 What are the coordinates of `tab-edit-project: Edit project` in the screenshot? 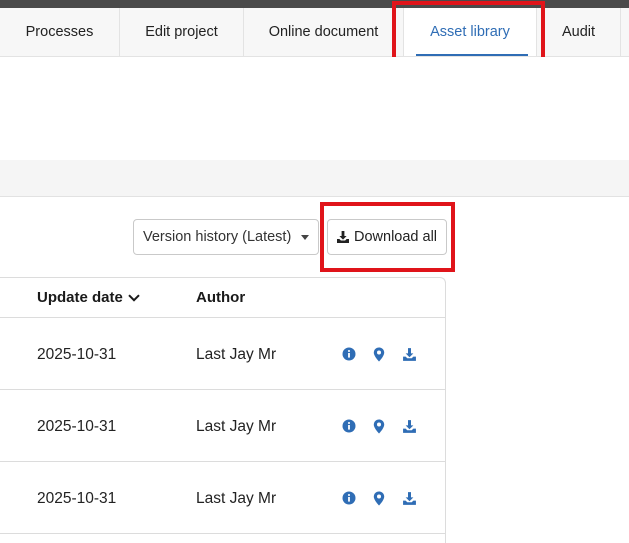 It's located at (182, 32).